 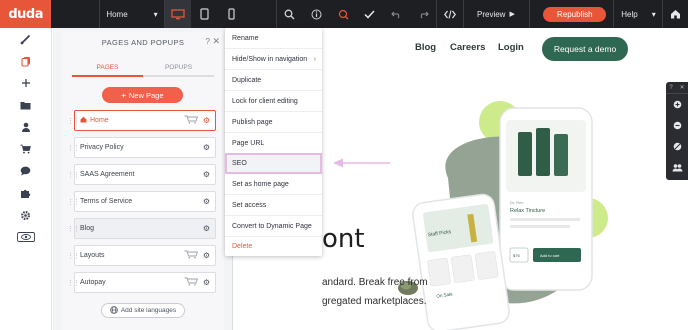 What do you see at coordinates (25, 237) in the screenshot?
I see `visibility-toggle-icon` at bounding box center [25, 237].